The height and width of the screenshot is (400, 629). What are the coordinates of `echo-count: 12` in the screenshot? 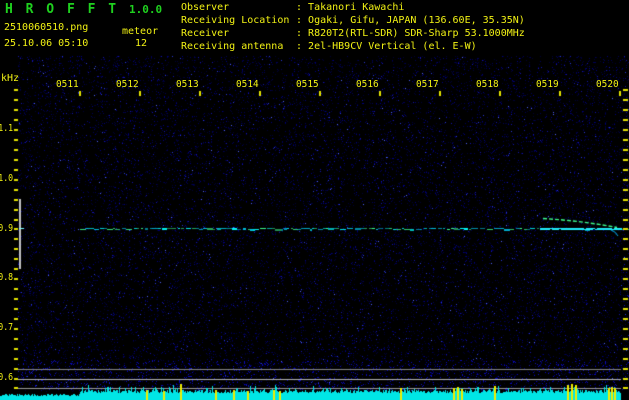 It's located at (141, 43).